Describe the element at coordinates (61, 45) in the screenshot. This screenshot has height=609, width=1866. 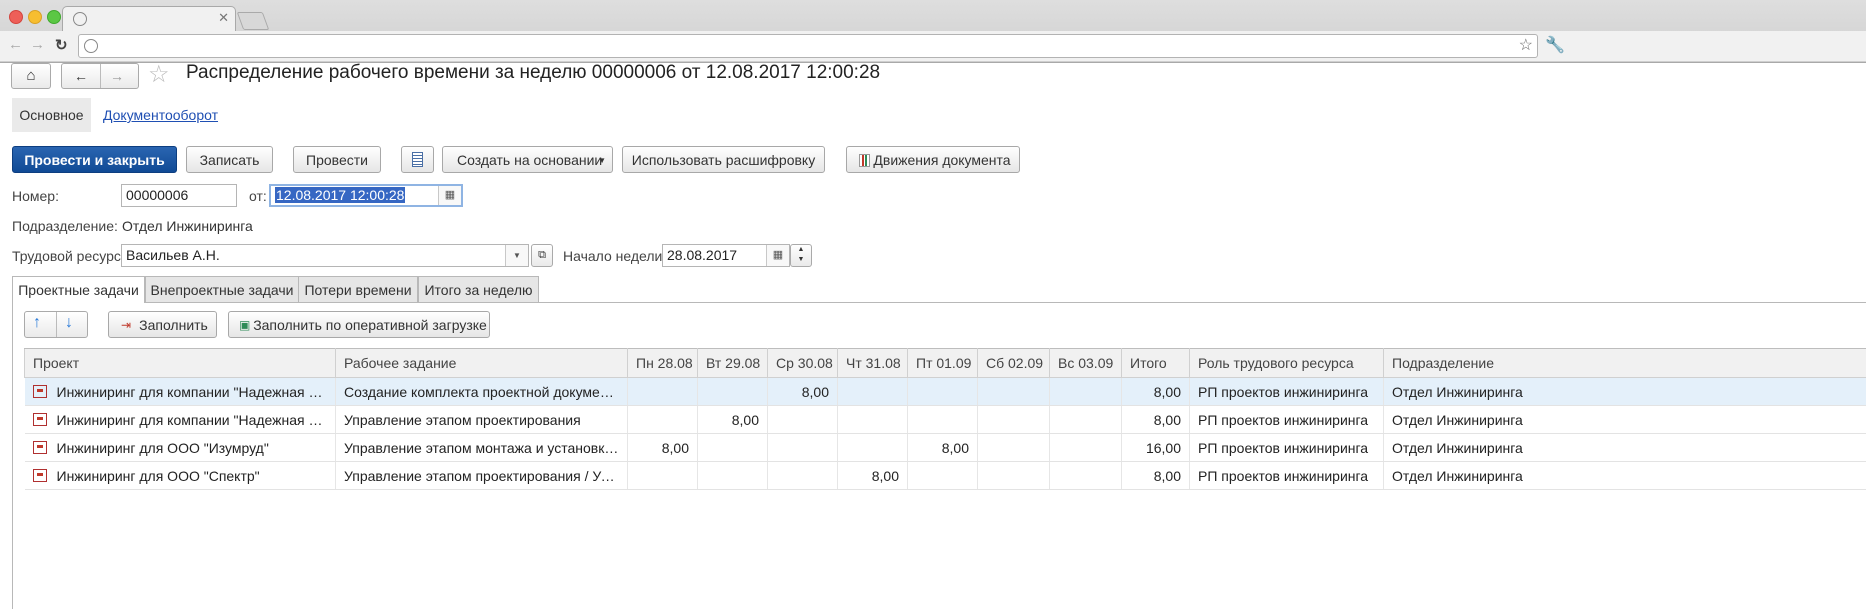
I see `reload-icon: ↻` at that location.